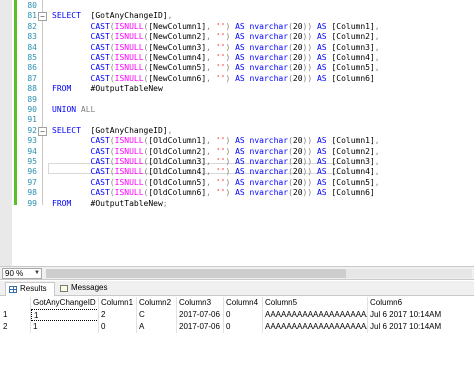 This screenshot has width=474, height=365. What do you see at coordinates (32, 109) in the screenshot?
I see `line-number: 90` at bounding box center [32, 109].